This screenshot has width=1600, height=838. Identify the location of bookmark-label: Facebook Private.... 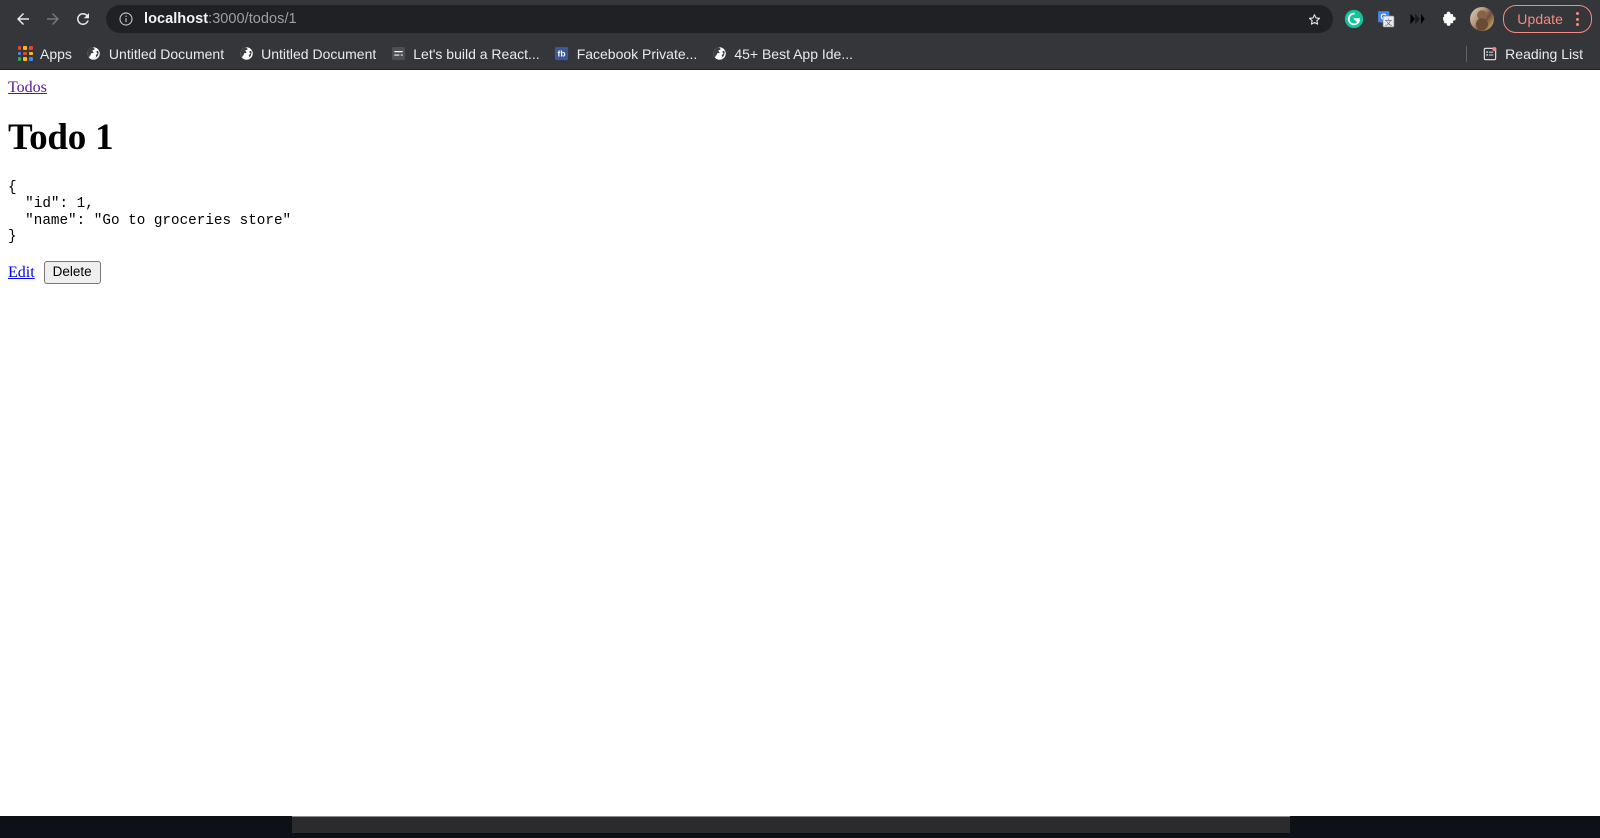
(637, 53).